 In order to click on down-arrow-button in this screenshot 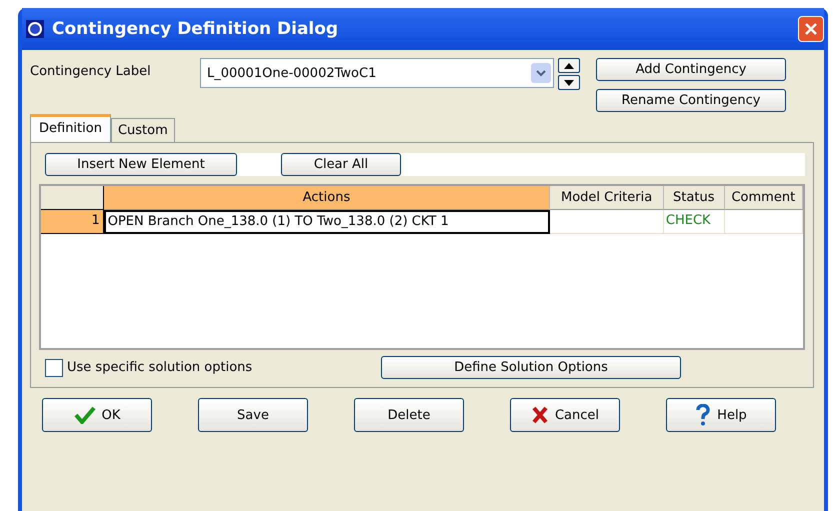, I will do `click(569, 82)`.